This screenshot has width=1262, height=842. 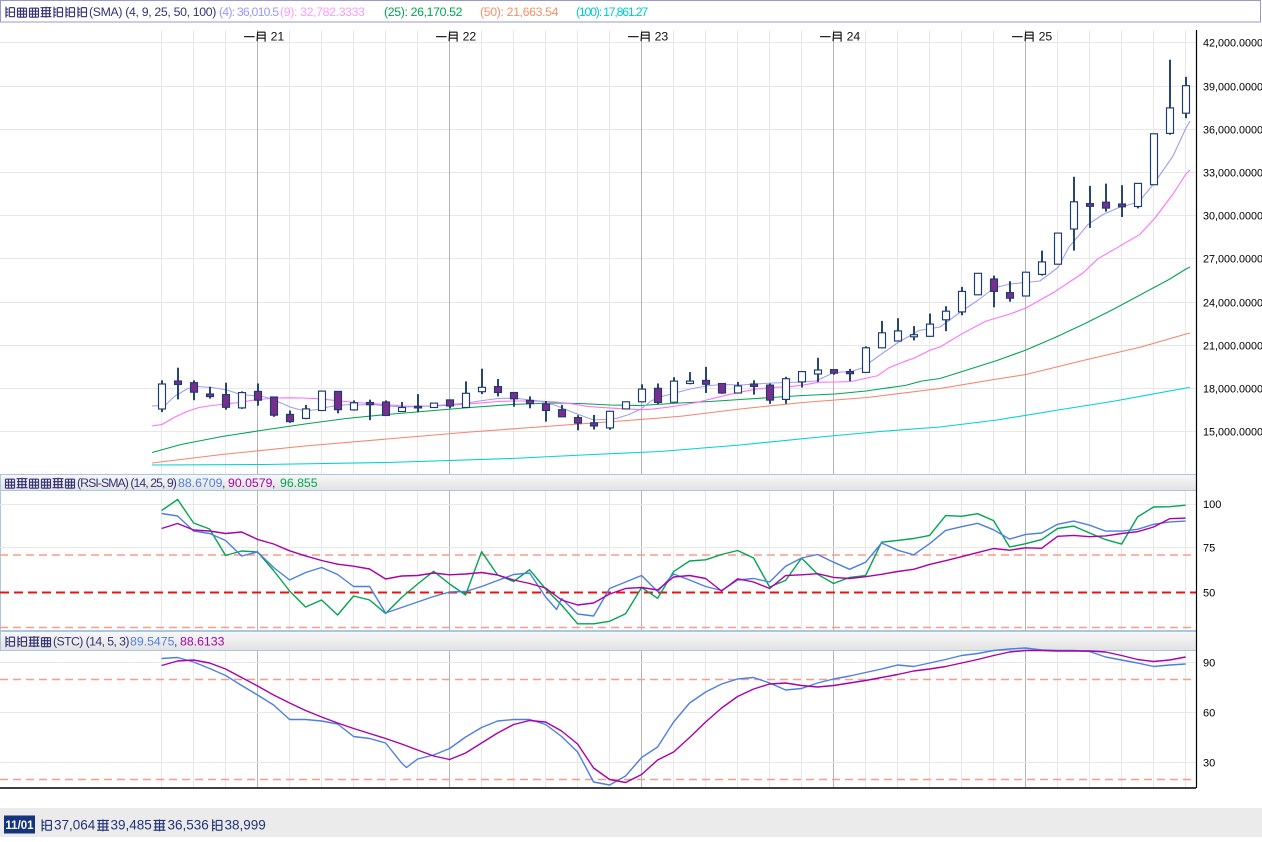 What do you see at coordinates (1232, 217) in the screenshot?
I see `svg-text: 30,000.0000` at bounding box center [1232, 217].